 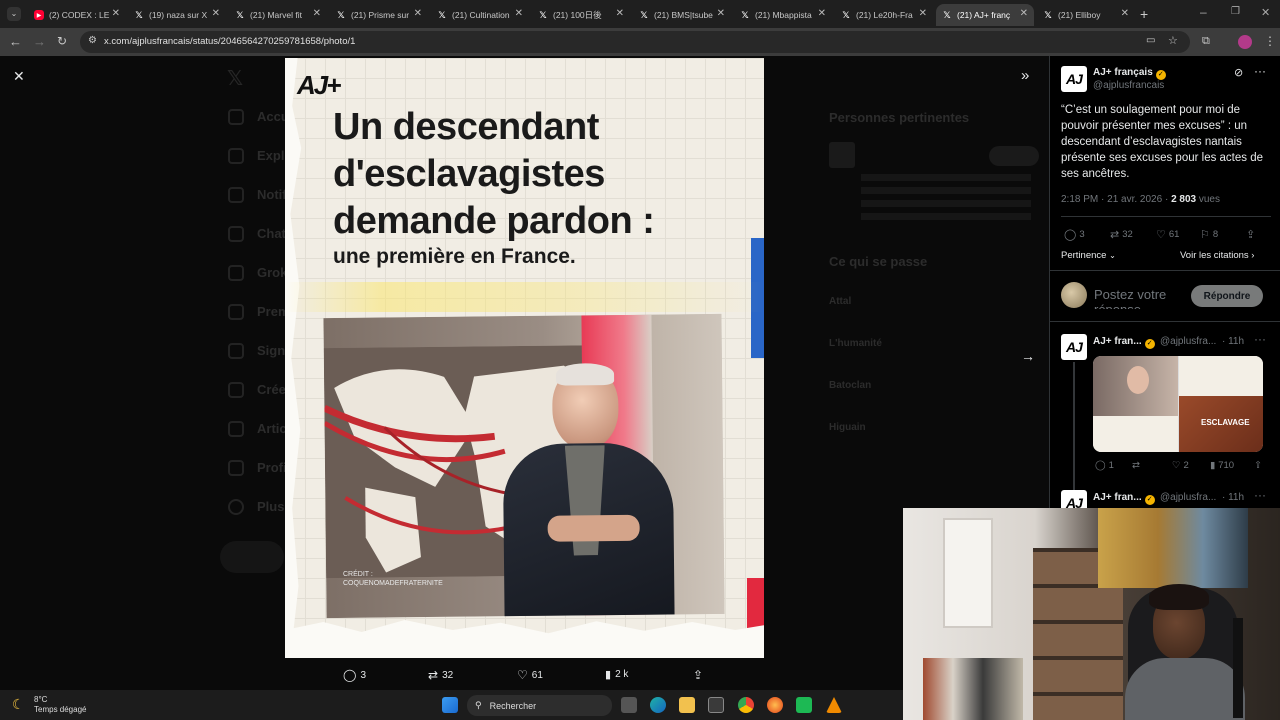 I want to click on reply-button: Répondre, so click(x=1227, y=296).